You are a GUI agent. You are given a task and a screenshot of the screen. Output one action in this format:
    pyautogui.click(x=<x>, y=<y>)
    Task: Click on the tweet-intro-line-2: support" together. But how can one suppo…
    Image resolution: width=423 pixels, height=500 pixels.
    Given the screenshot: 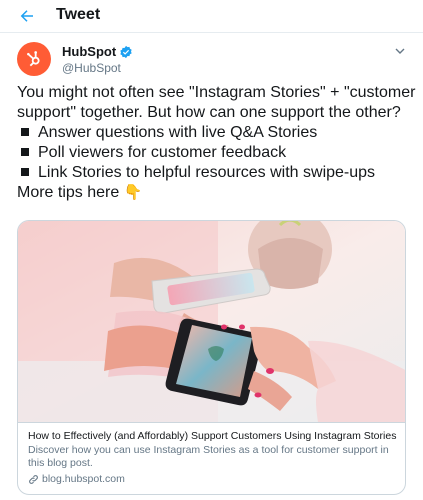 What is the action you would take?
    pyautogui.click(x=209, y=112)
    